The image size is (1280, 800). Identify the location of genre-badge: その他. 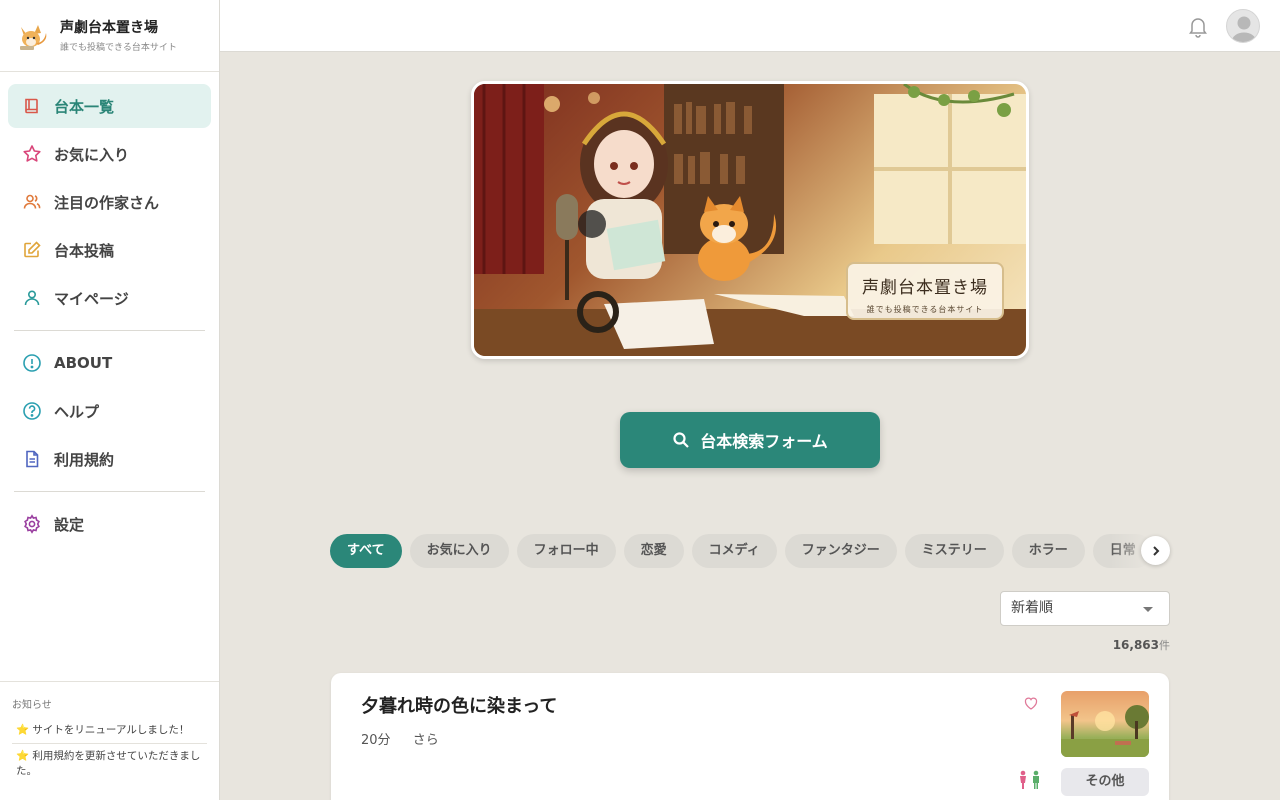
(1105, 782).